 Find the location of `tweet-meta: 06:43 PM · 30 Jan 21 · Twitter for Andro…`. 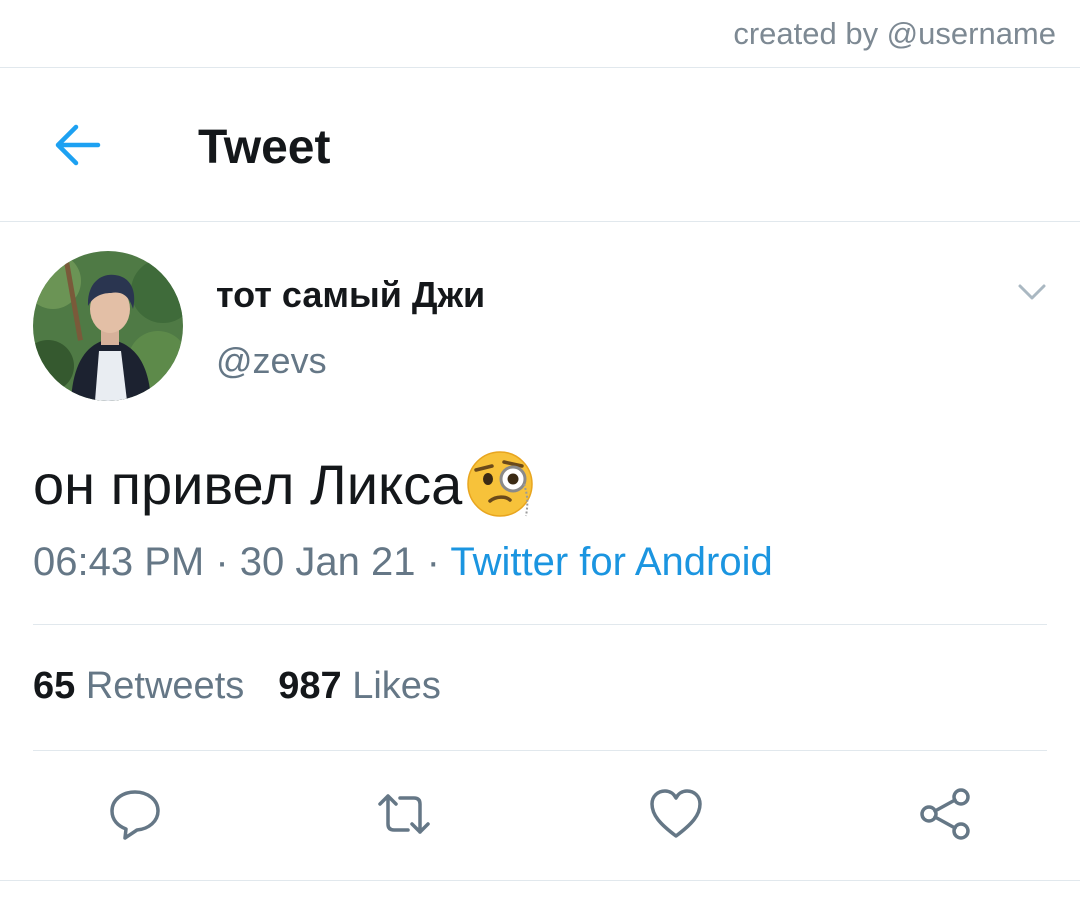

tweet-meta: 06:43 PM · 30 Jan 21 · Twitter for Andro… is located at coordinates (403, 562).